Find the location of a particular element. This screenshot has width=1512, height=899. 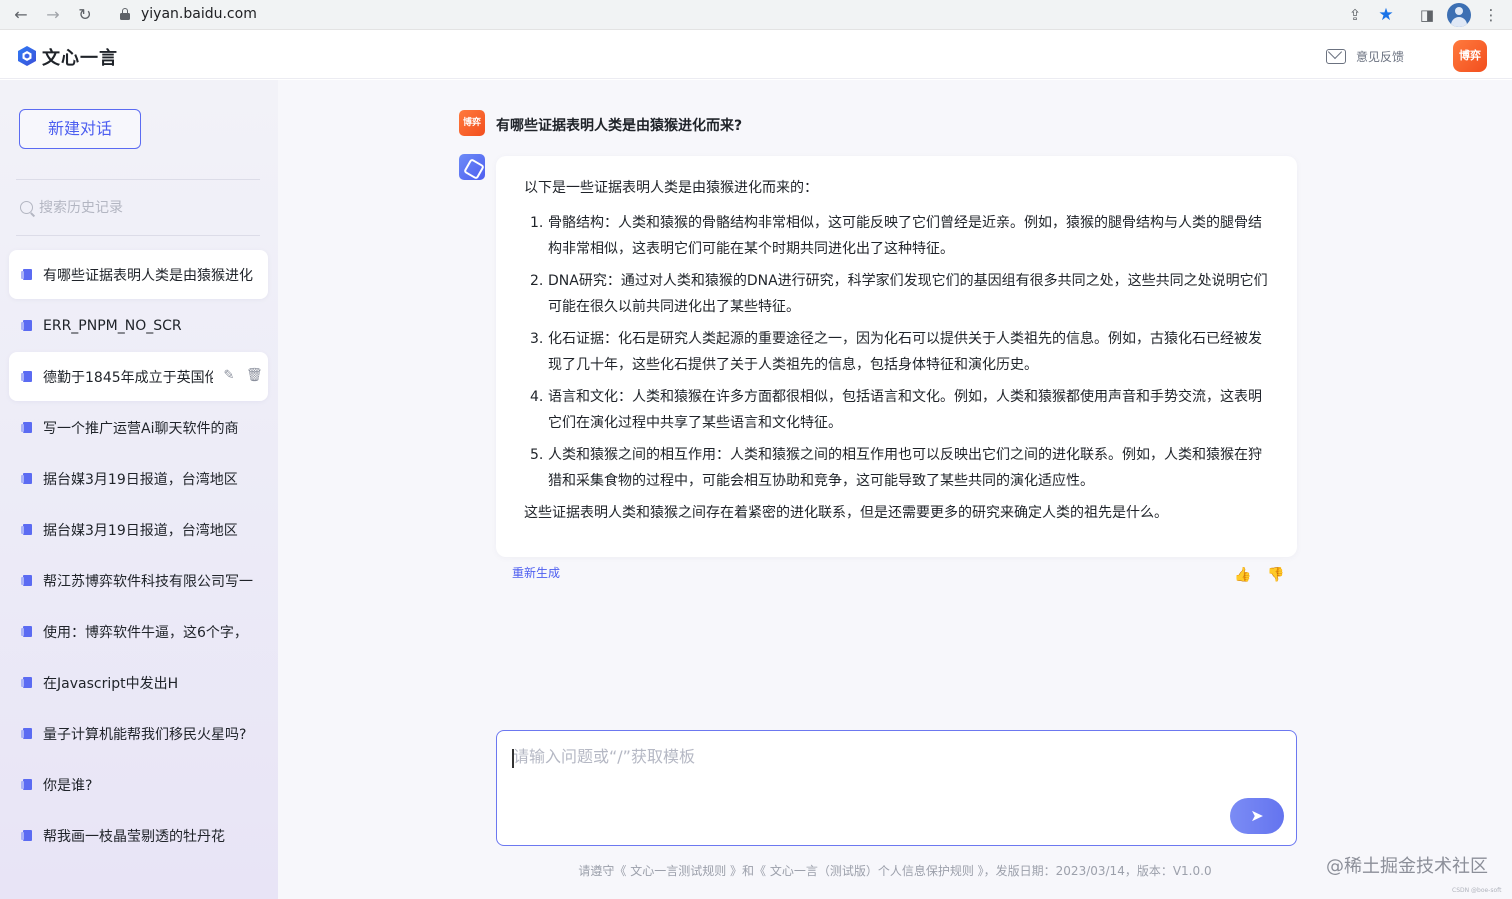

history-item: 有哪些证据表明人类是由猿猴进化 is located at coordinates (138, 274).